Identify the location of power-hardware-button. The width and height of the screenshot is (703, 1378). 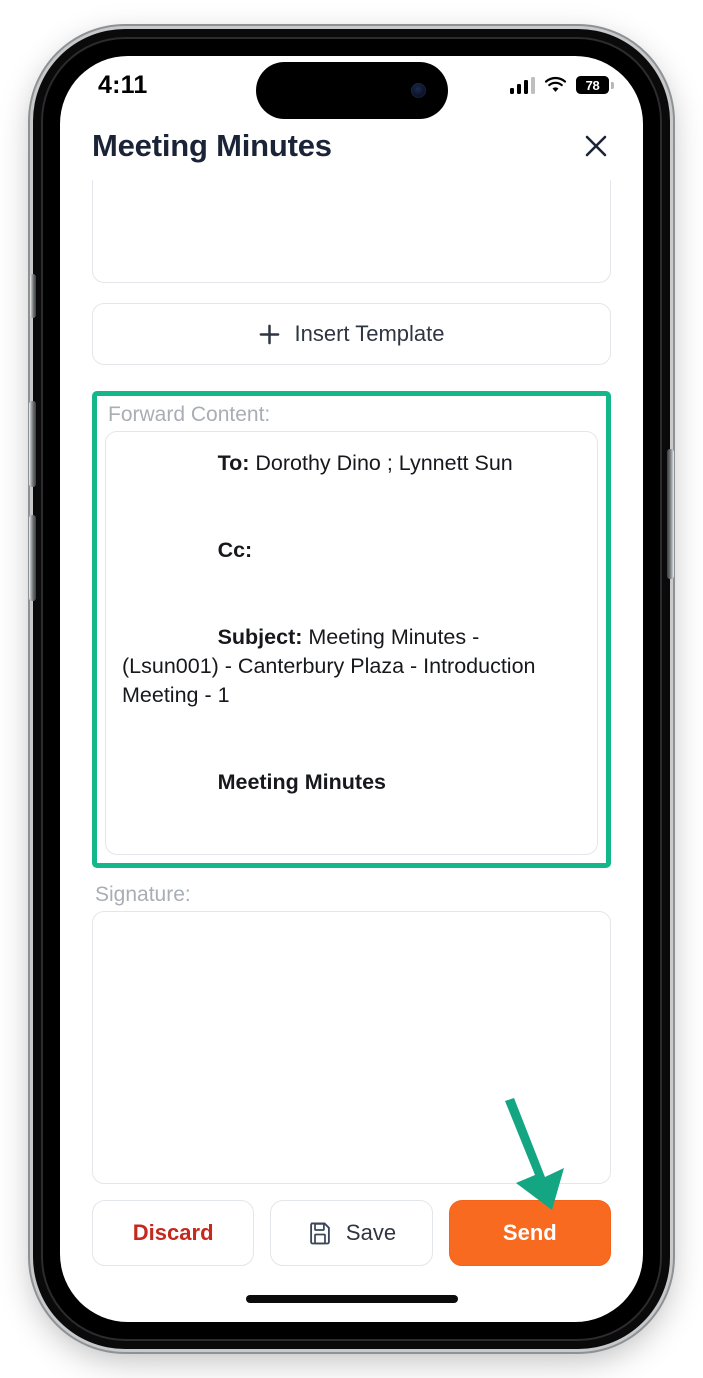
(670, 514).